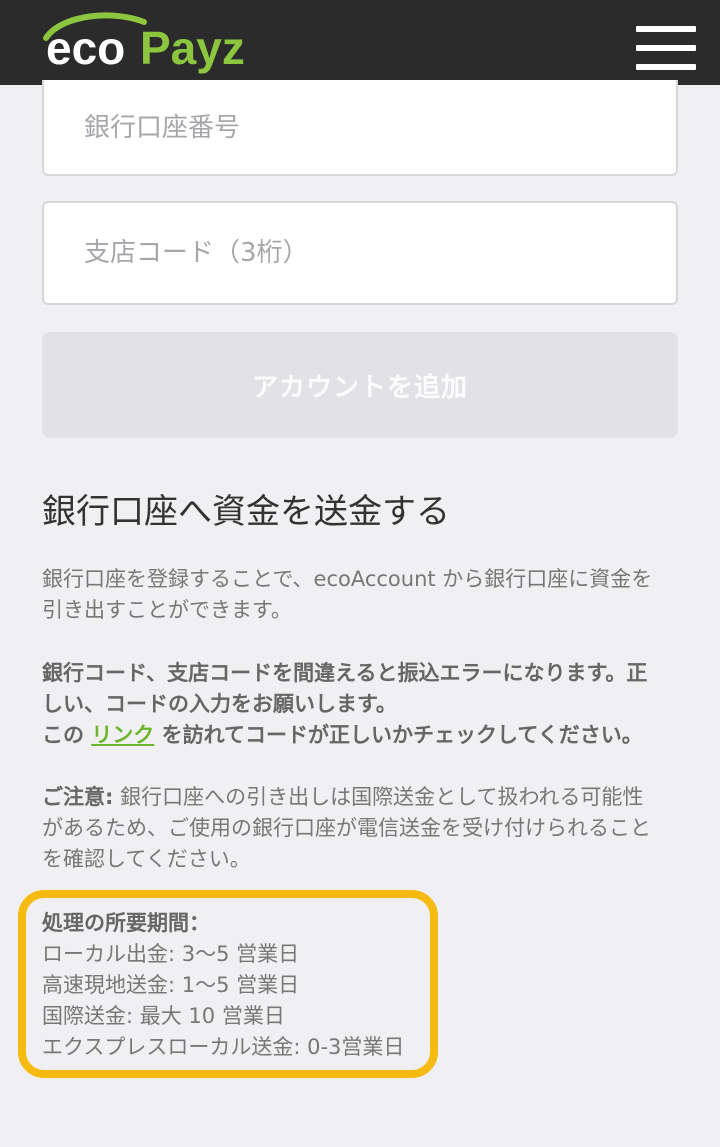 This screenshot has width=720, height=1147. I want to click on notice-line-3: を確認してください。, so click(146, 859).